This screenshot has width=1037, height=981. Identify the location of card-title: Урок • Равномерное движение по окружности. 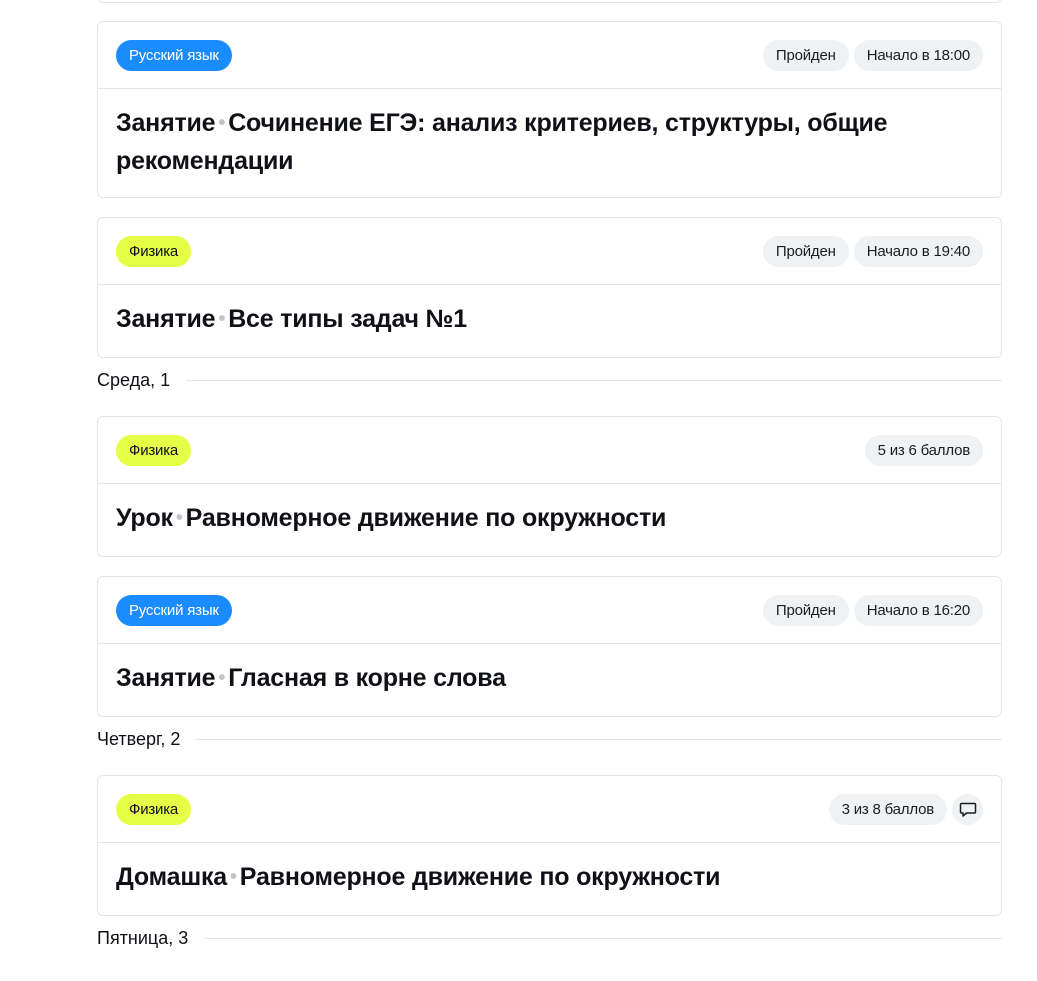
(549, 520).